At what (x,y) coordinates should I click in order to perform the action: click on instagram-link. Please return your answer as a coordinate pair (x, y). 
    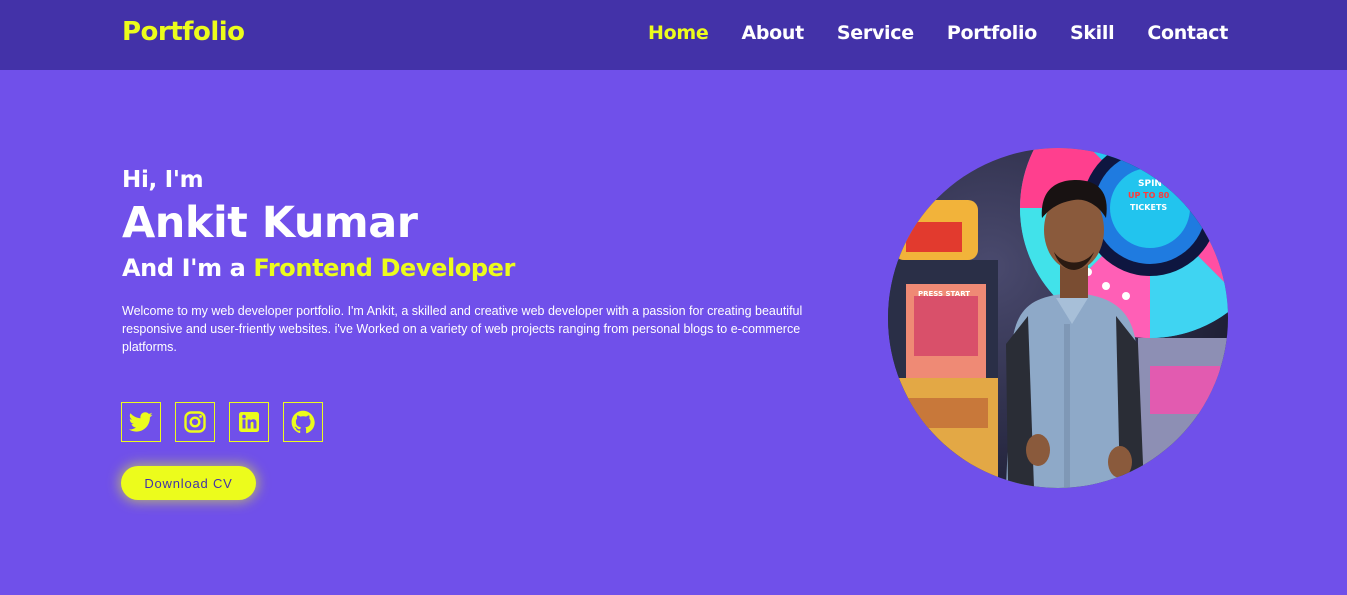
    Looking at the image, I should click on (195, 422).